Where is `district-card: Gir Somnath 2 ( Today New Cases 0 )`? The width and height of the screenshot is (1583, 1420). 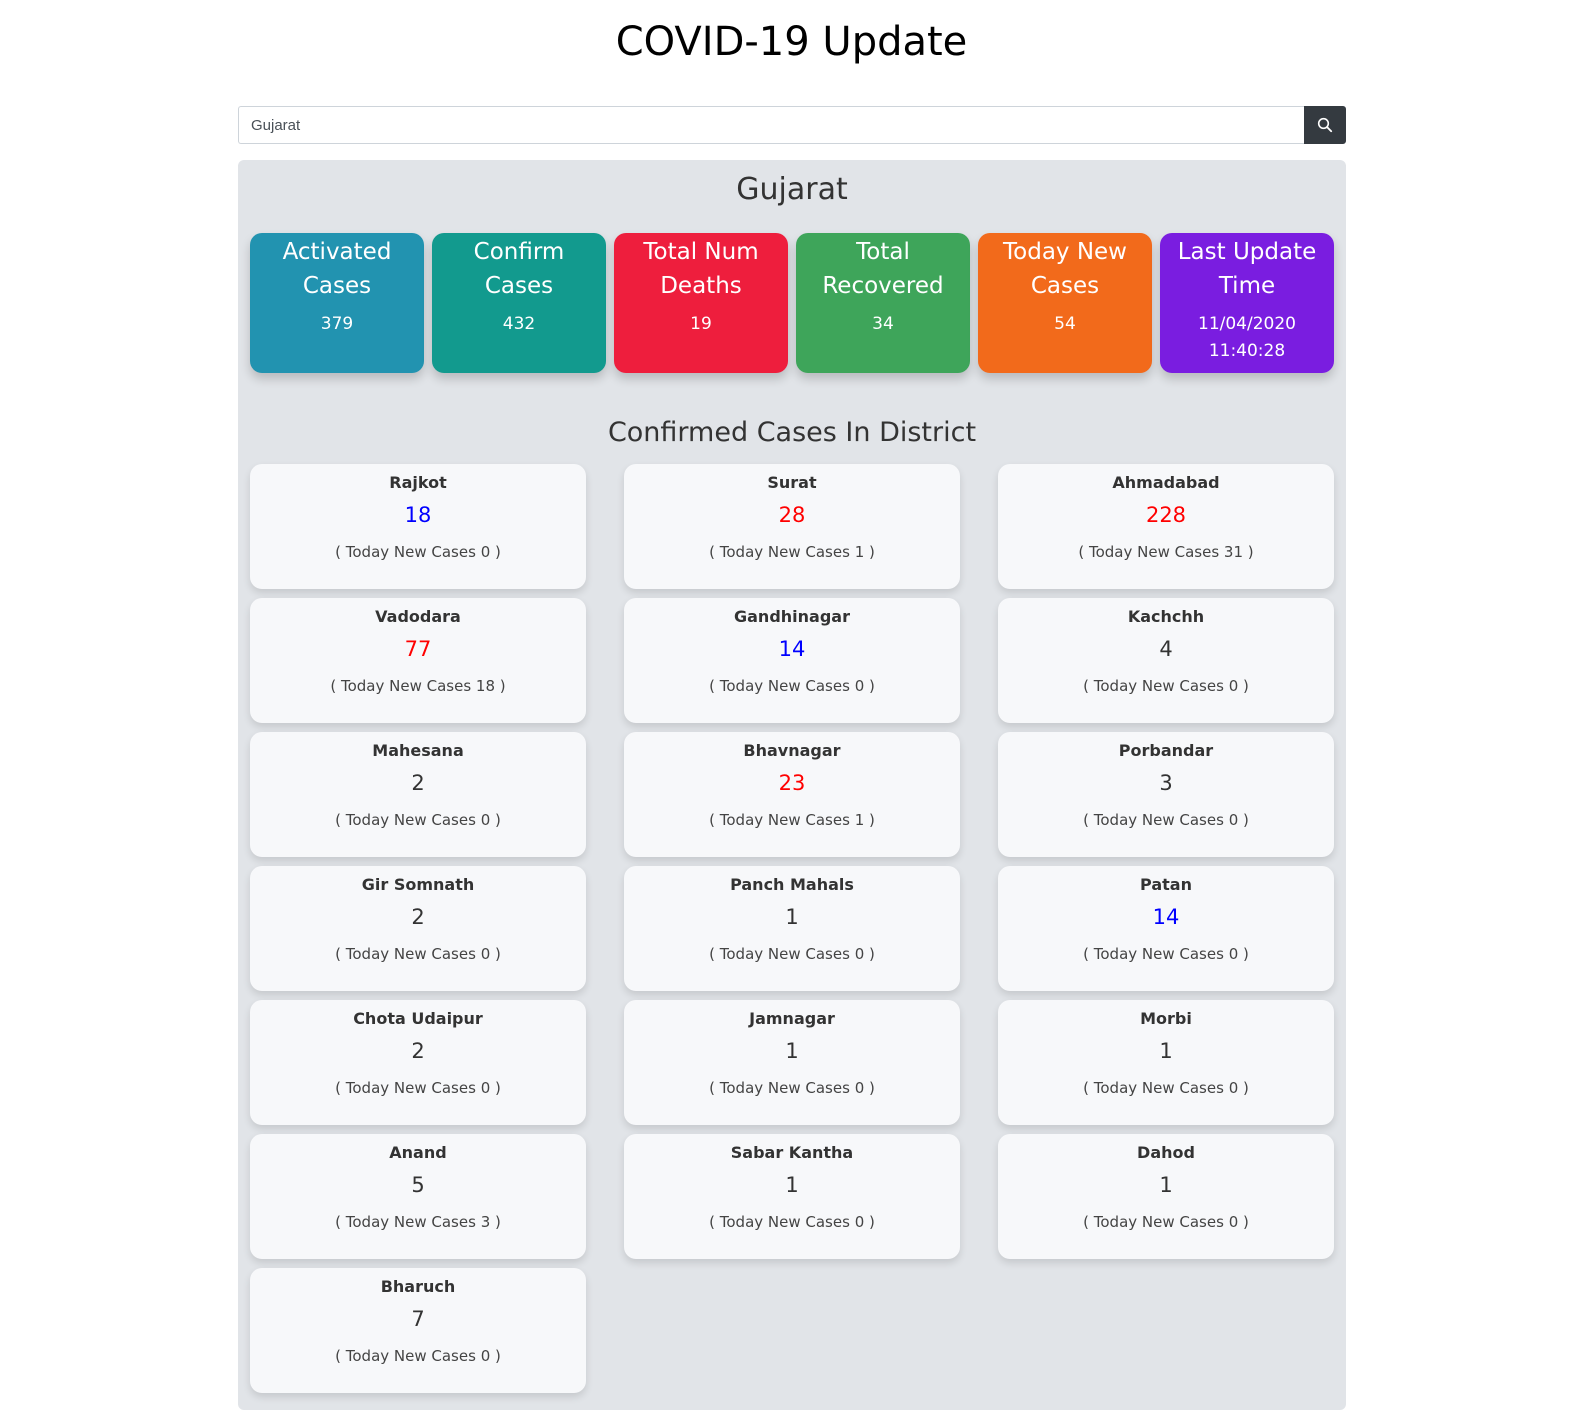 district-card: Gir Somnath 2 ( Today New Cases 0 ) is located at coordinates (418, 928).